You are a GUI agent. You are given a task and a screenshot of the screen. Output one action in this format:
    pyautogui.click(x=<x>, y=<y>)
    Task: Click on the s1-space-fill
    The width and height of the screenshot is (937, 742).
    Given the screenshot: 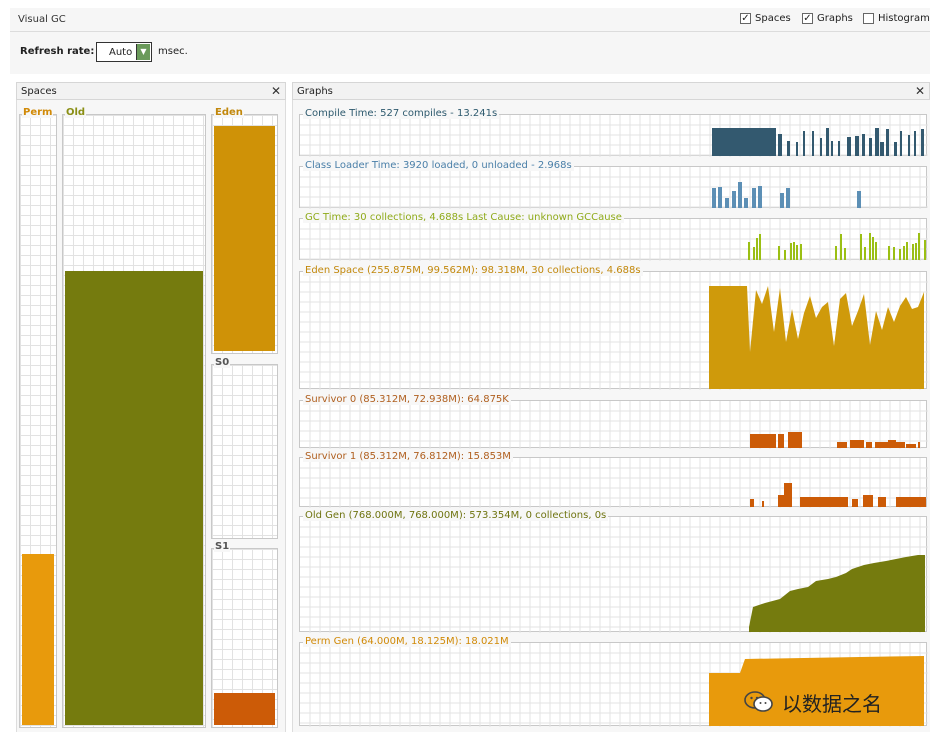 What is the action you would take?
    pyautogui.click(x=244, y=709)
    